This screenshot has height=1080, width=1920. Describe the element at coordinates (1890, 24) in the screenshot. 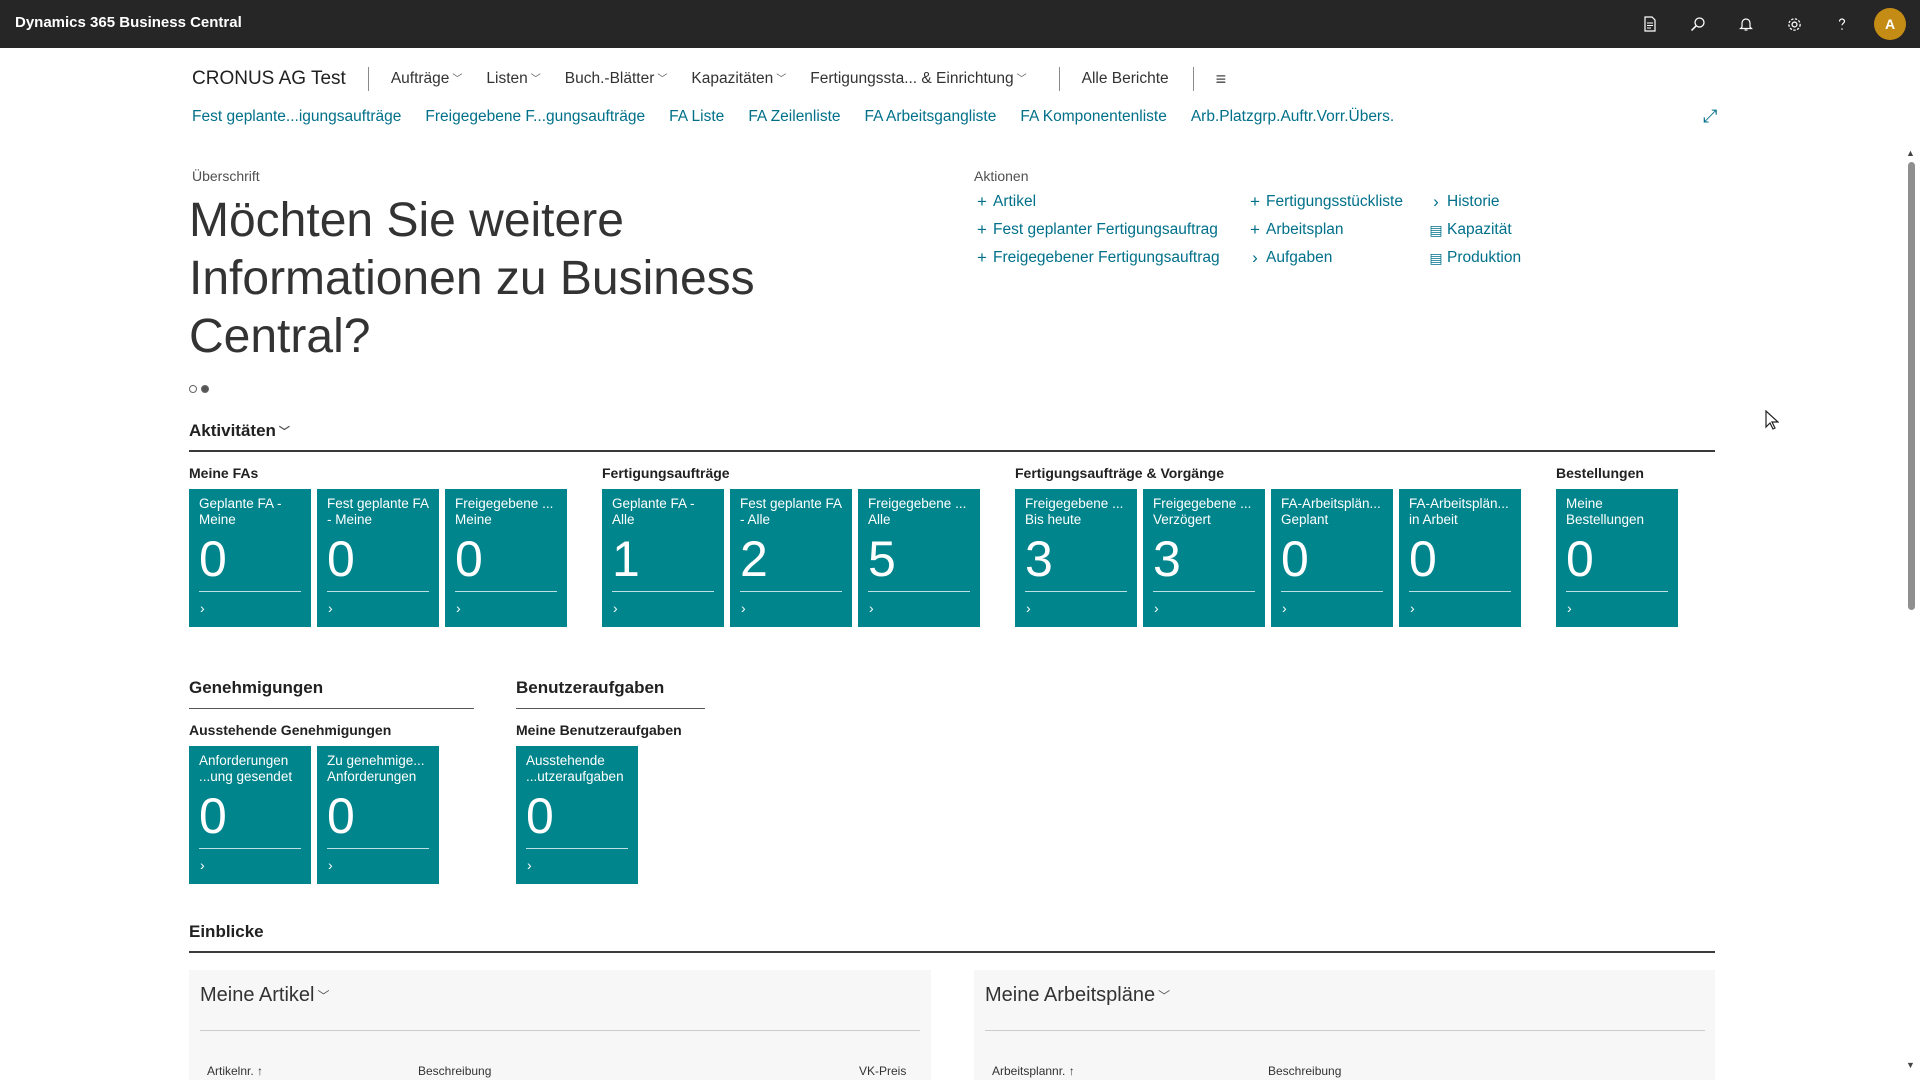

I see `user-avatar: A` at that location.